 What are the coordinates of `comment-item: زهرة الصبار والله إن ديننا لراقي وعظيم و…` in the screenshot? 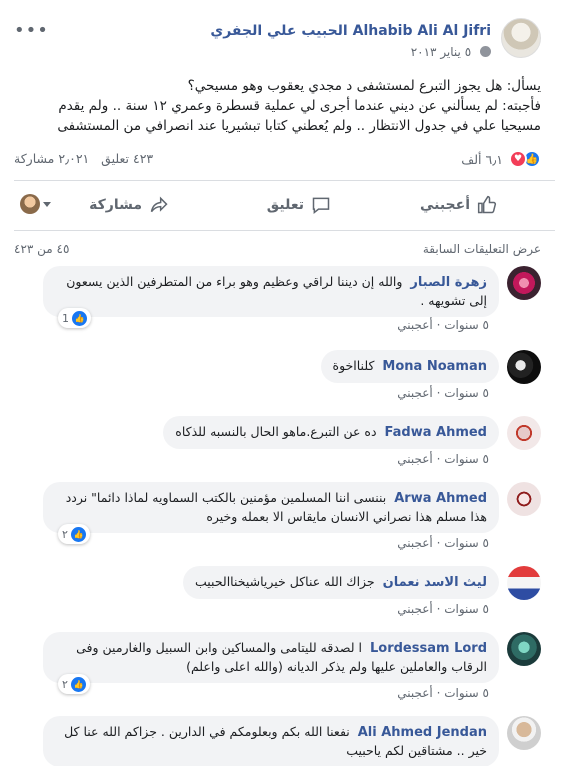 It's located at (277, 301).